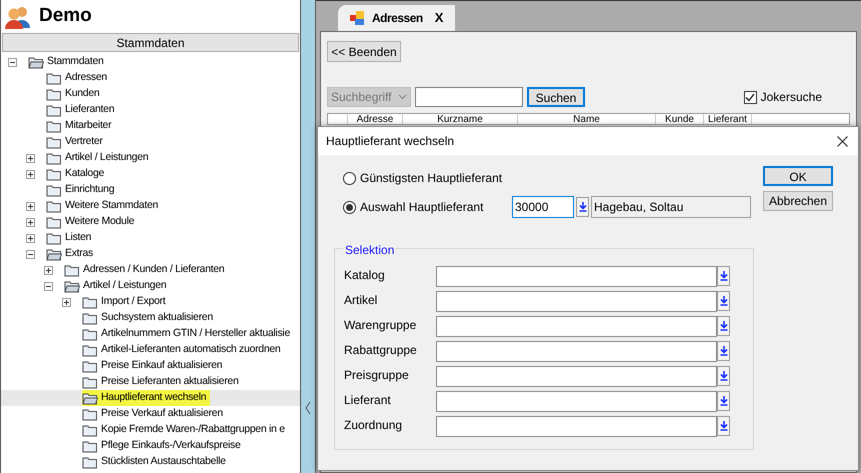 The width and height of the screenshot is (861, 473). Describe the element at coordinates (195, 334) in the screenshot. I see `tree-item: Artikelnummern GTIN / Hersteller aktualisie` at that location.